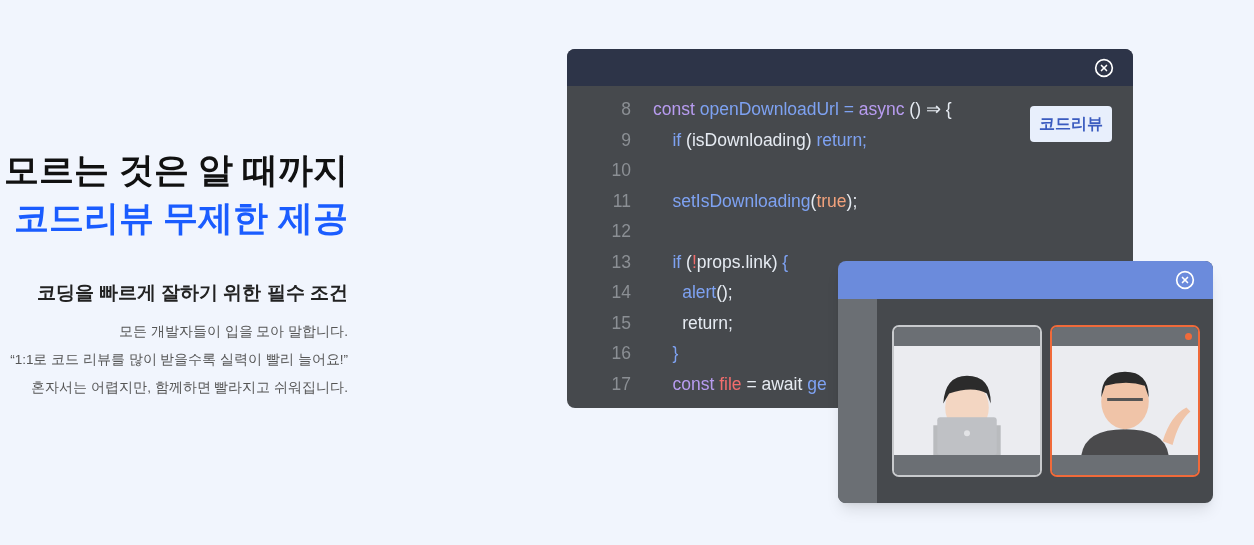 The image size is (1254, 545). What do you see at coordinates (769, 140) in the screenshot?
I see `code-line: if (isDownloading) return;` at bounding box center [769, 140].